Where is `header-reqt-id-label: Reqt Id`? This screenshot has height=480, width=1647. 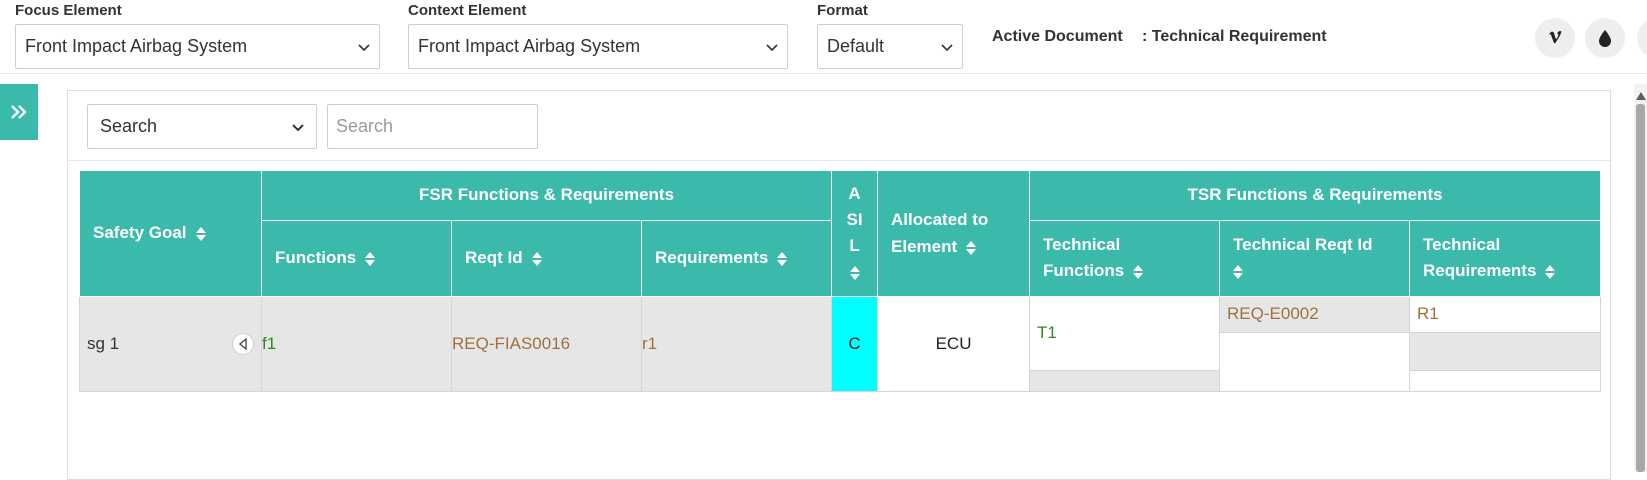
header-reqt-id-label: Reqt Id is located at coordinates (494, 257).